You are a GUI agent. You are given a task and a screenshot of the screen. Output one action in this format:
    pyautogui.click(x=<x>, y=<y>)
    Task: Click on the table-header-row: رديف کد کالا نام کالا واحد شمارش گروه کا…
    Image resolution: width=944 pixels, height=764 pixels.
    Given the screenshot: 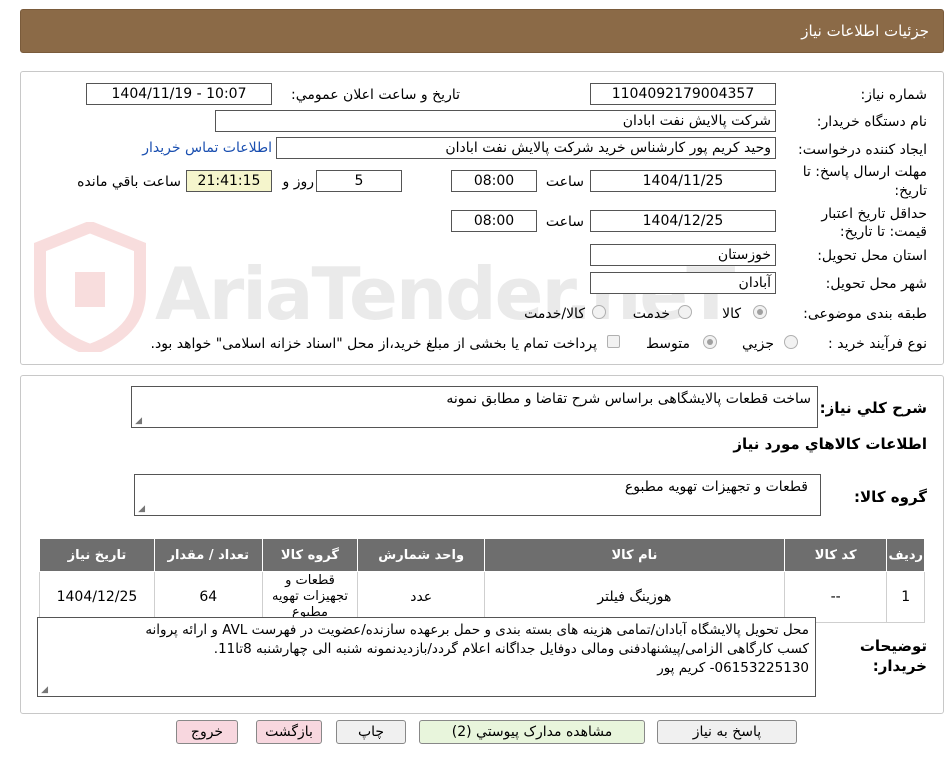 What is the action you would take?
    pyautogui.click(x=482, y=555)
    